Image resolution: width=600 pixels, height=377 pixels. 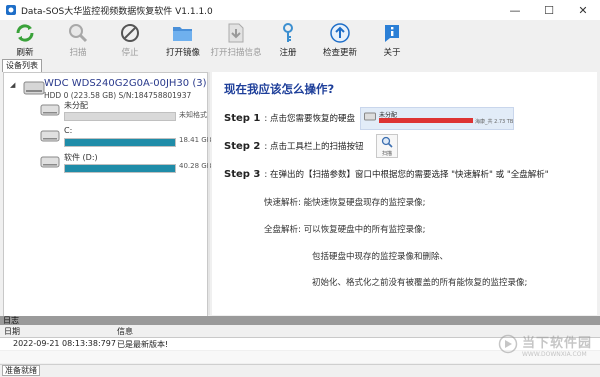 I want to click on refresh-icon, so click(x=25, y=32).